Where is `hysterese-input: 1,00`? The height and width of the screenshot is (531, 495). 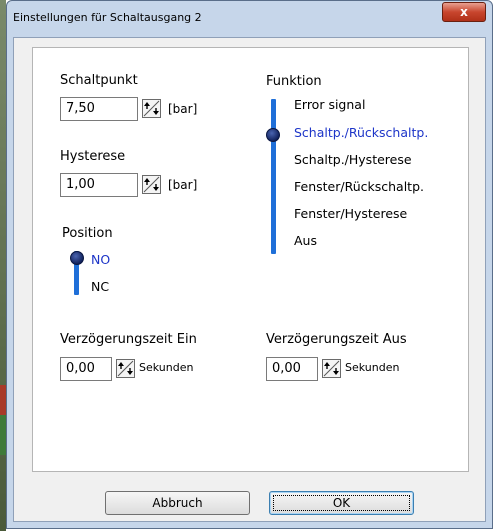
hysterese-input: 1,00 is located at coordinates (99, 185).